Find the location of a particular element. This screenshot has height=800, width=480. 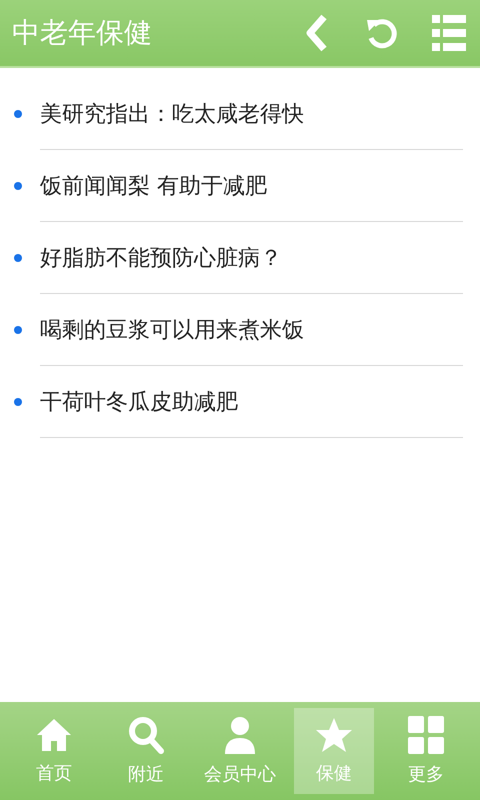

star-icon is located at coordinates (334, 735).